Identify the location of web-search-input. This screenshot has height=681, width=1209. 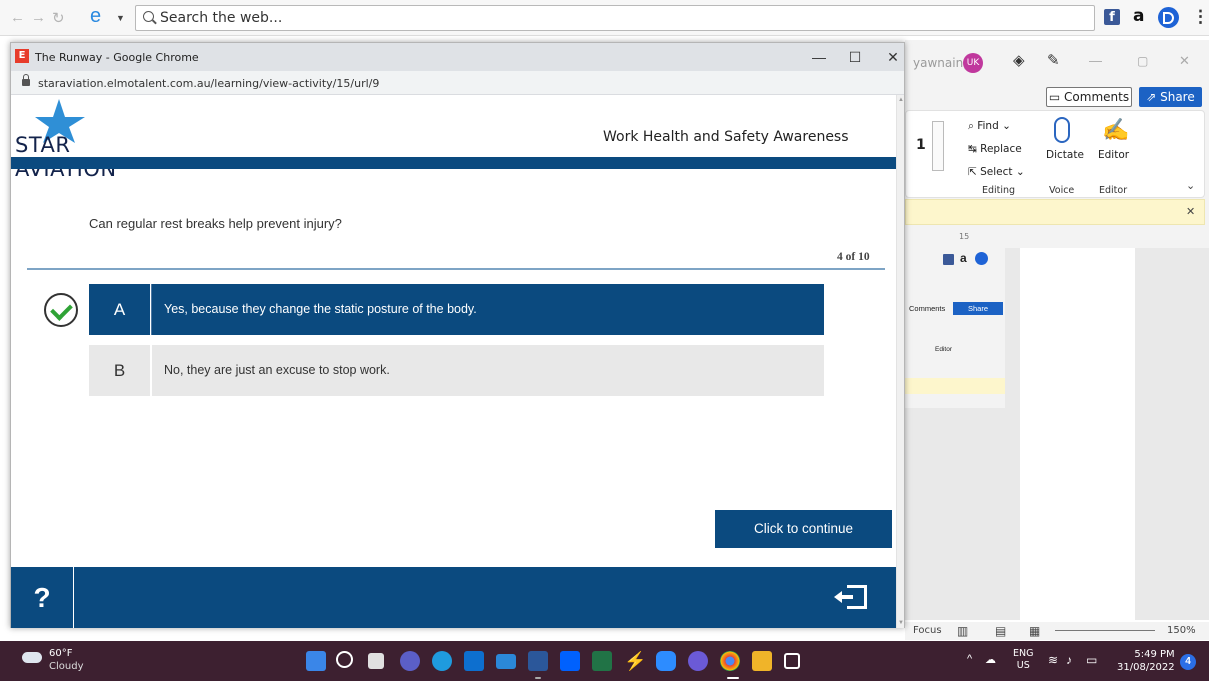
(610, 18).